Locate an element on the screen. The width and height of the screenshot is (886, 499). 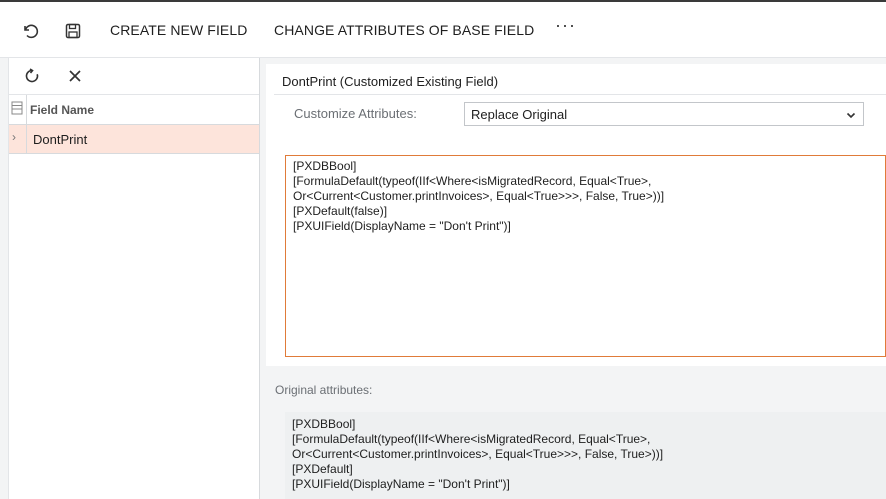
change-attributes-button: CHANGE ATTRIBUTES OF BASE FIELD is located at coordinates (404, 30).